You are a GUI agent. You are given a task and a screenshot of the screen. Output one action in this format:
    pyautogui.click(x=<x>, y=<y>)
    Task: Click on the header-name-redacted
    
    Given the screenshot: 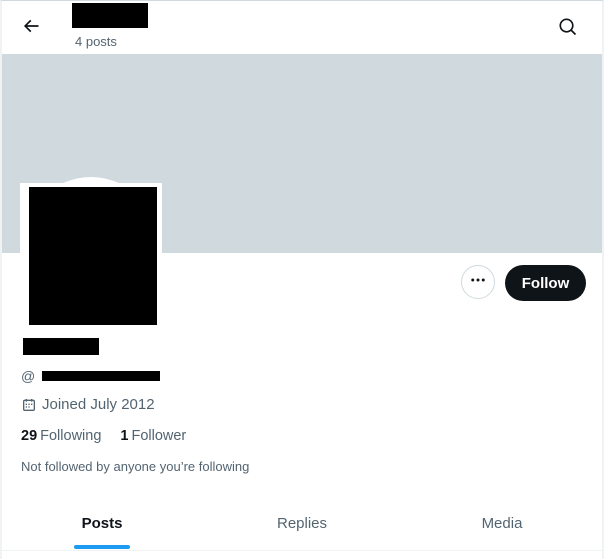 What is the action you would take?
    pyautogui.click(x=110, y=15)
    